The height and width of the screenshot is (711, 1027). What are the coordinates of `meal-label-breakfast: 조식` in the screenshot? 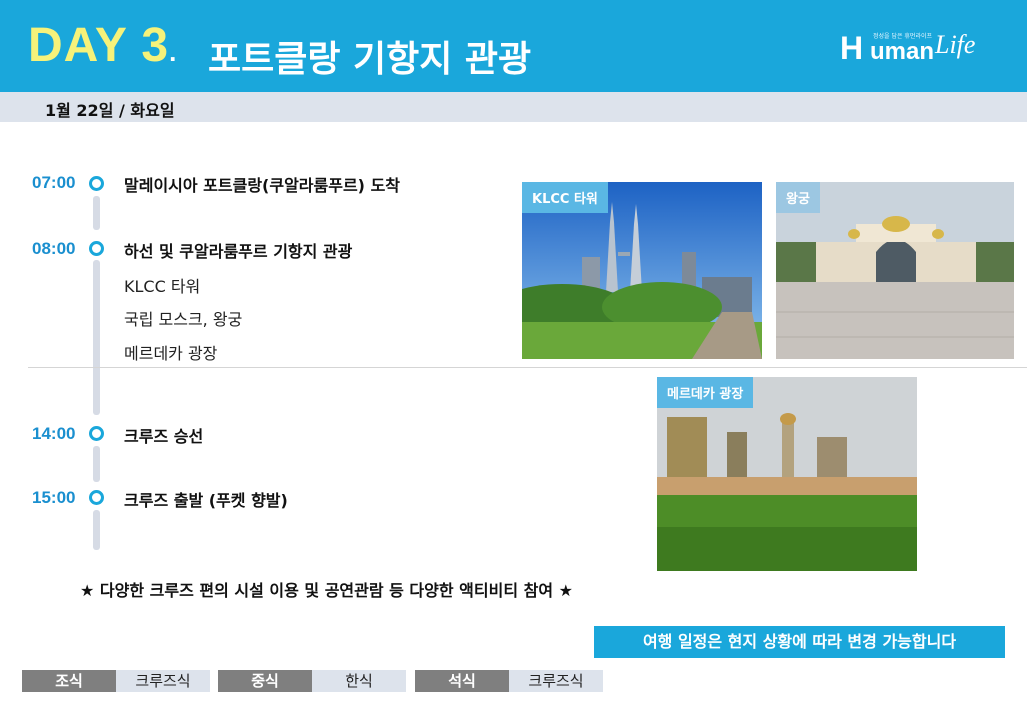 It's located at (69, 681).